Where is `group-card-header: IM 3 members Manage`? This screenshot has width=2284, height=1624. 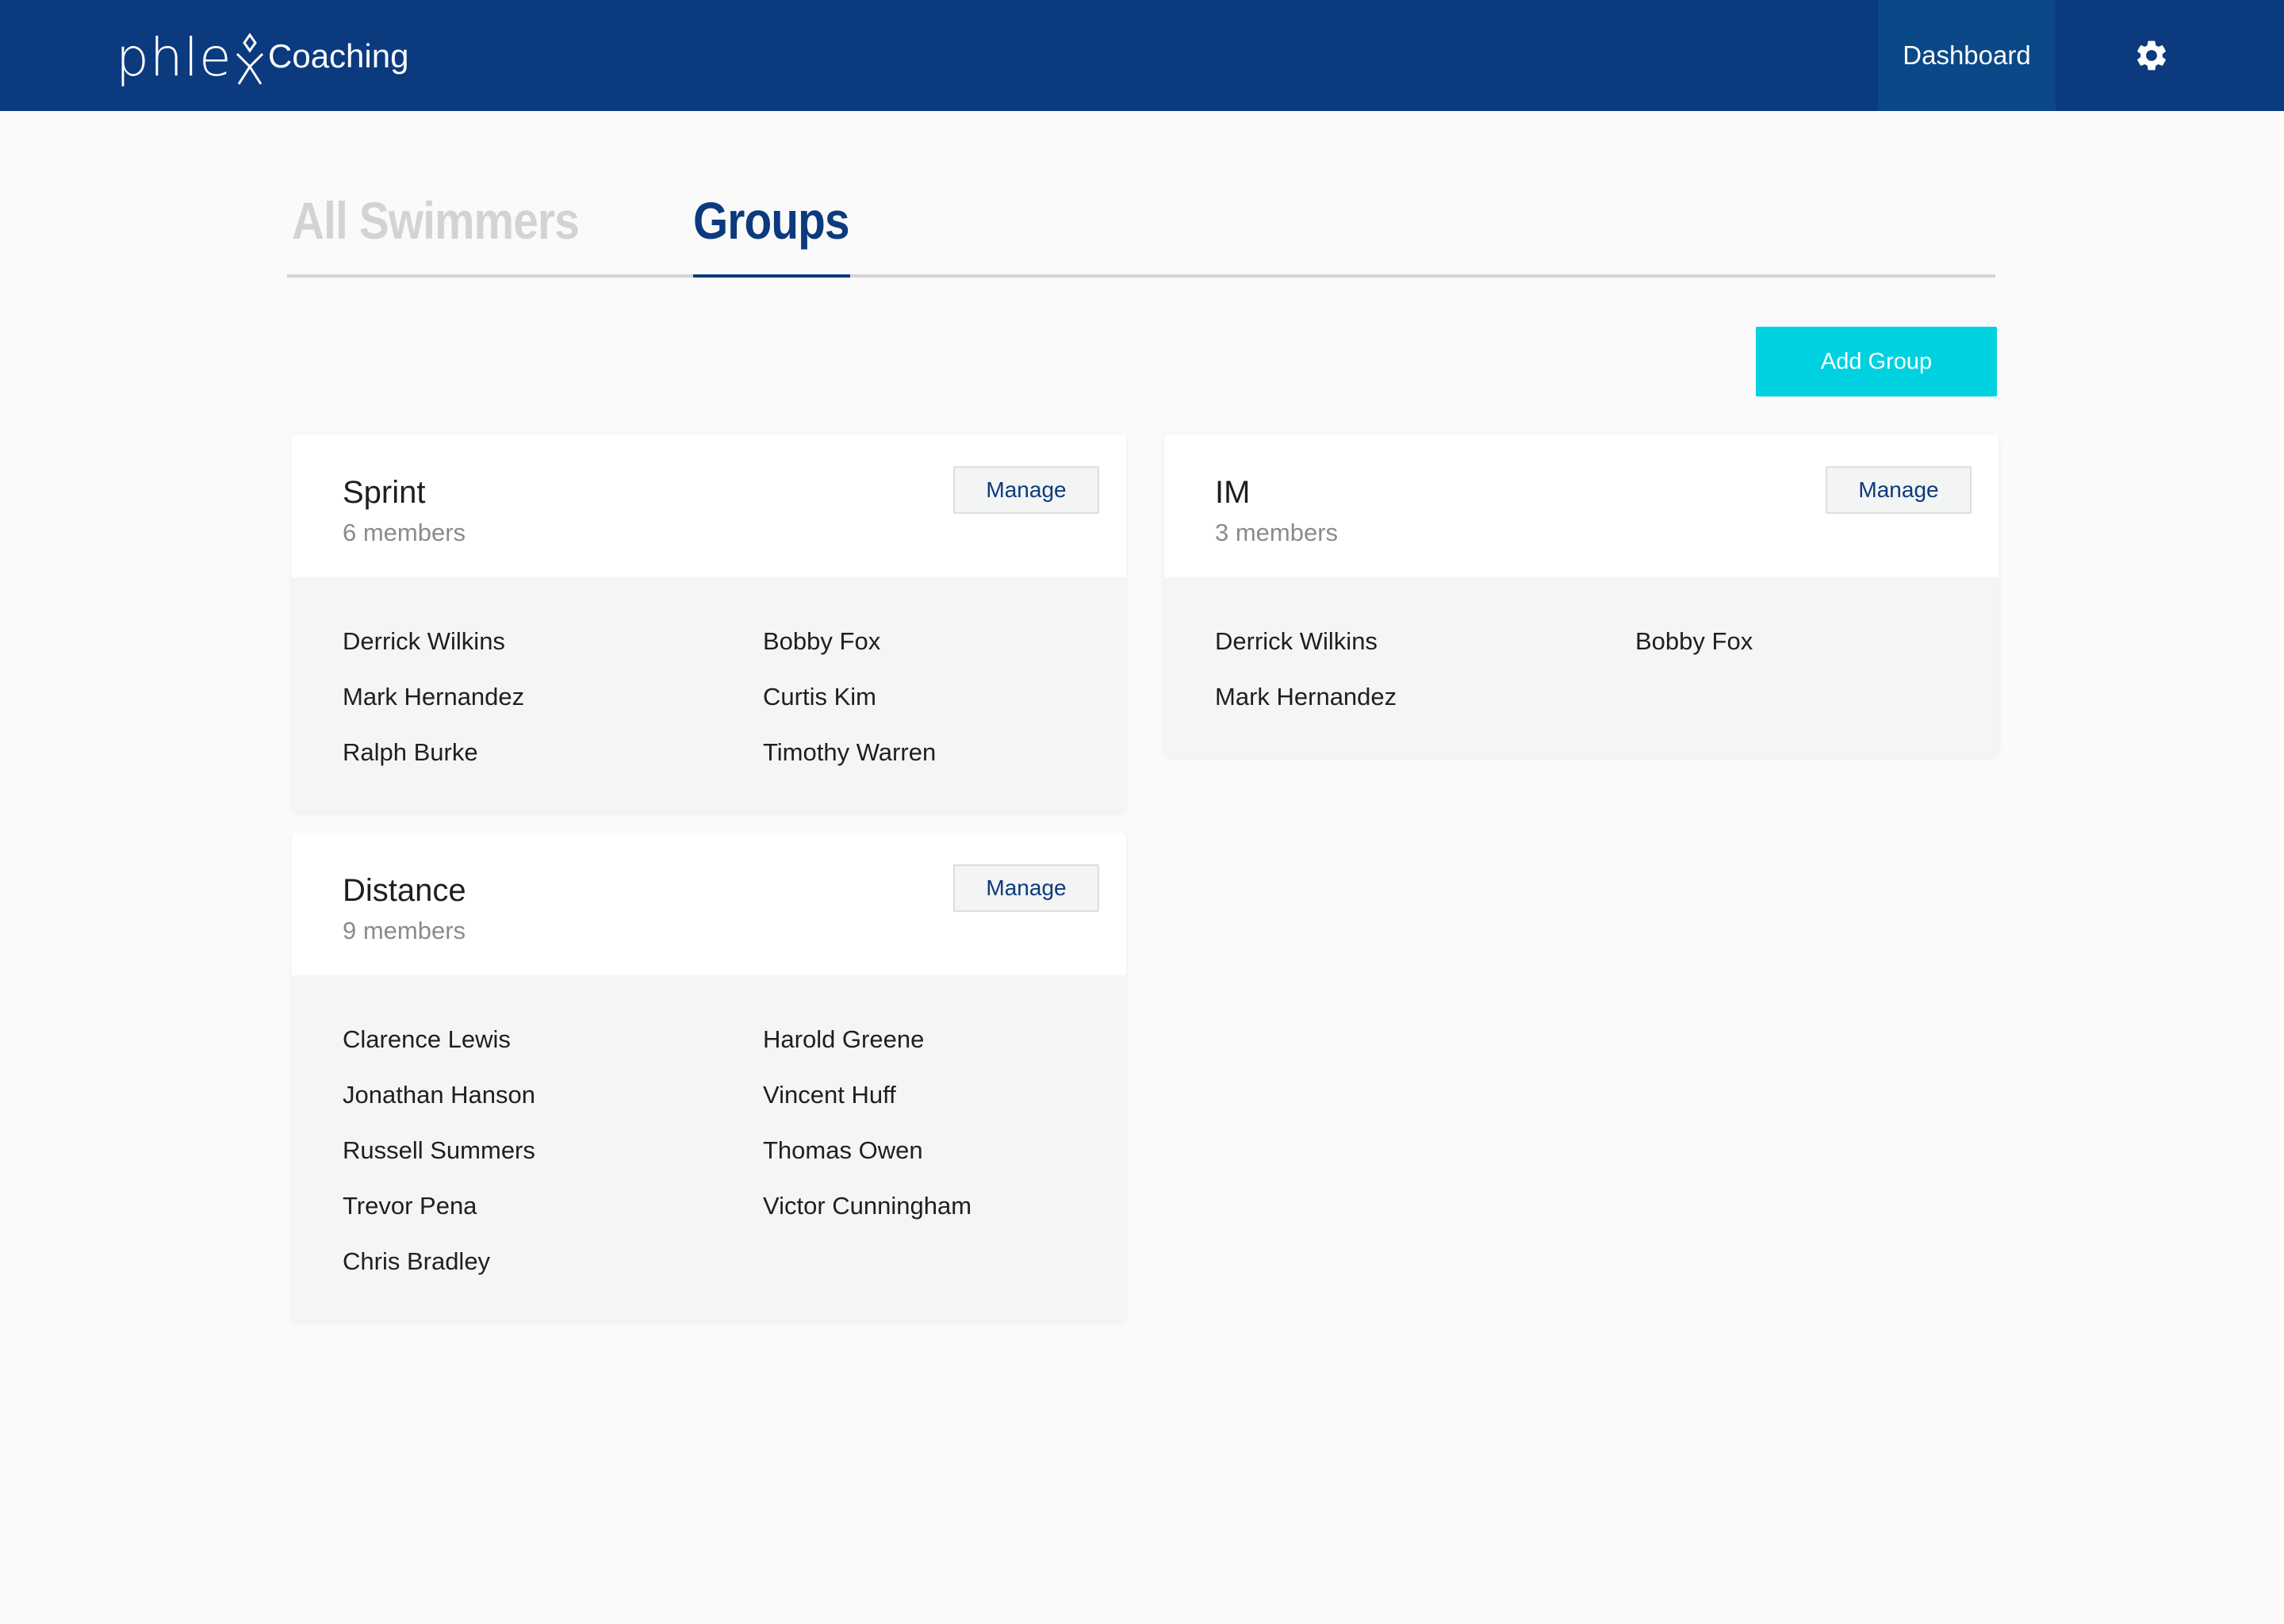 group-card-header: IM 3 members Manage is located at coordinates (1581, 506).